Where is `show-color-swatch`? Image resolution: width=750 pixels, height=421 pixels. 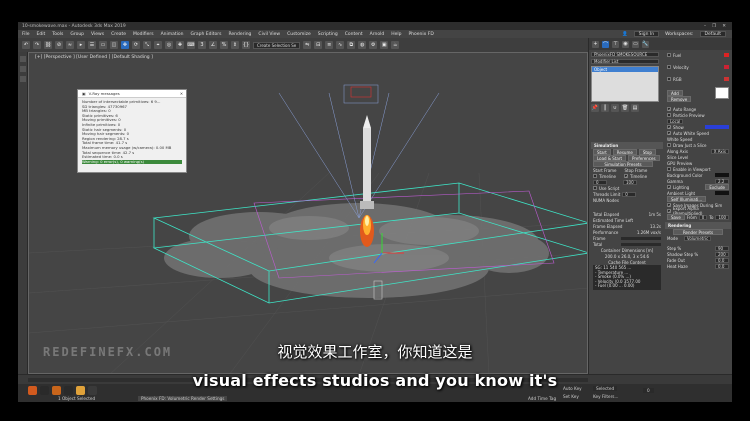 show-color-swatch is located at coordinates (717, 127).